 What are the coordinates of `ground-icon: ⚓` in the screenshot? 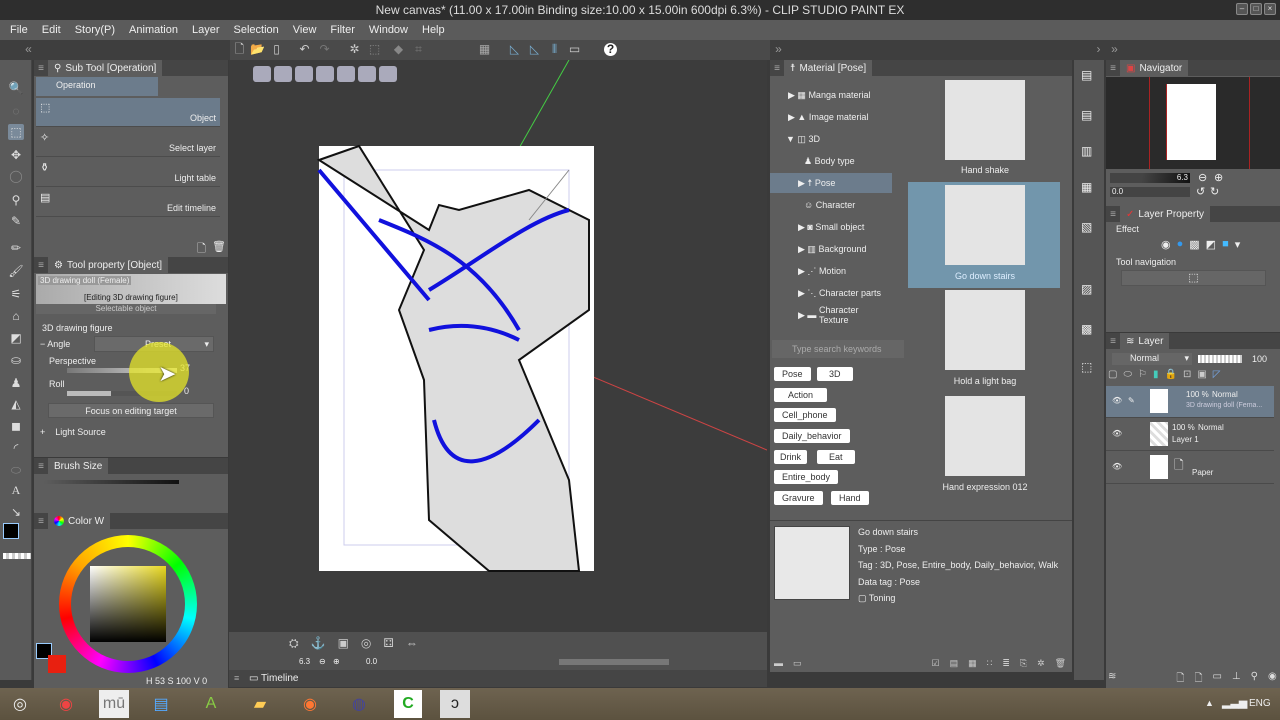 It's located at (318, 643).